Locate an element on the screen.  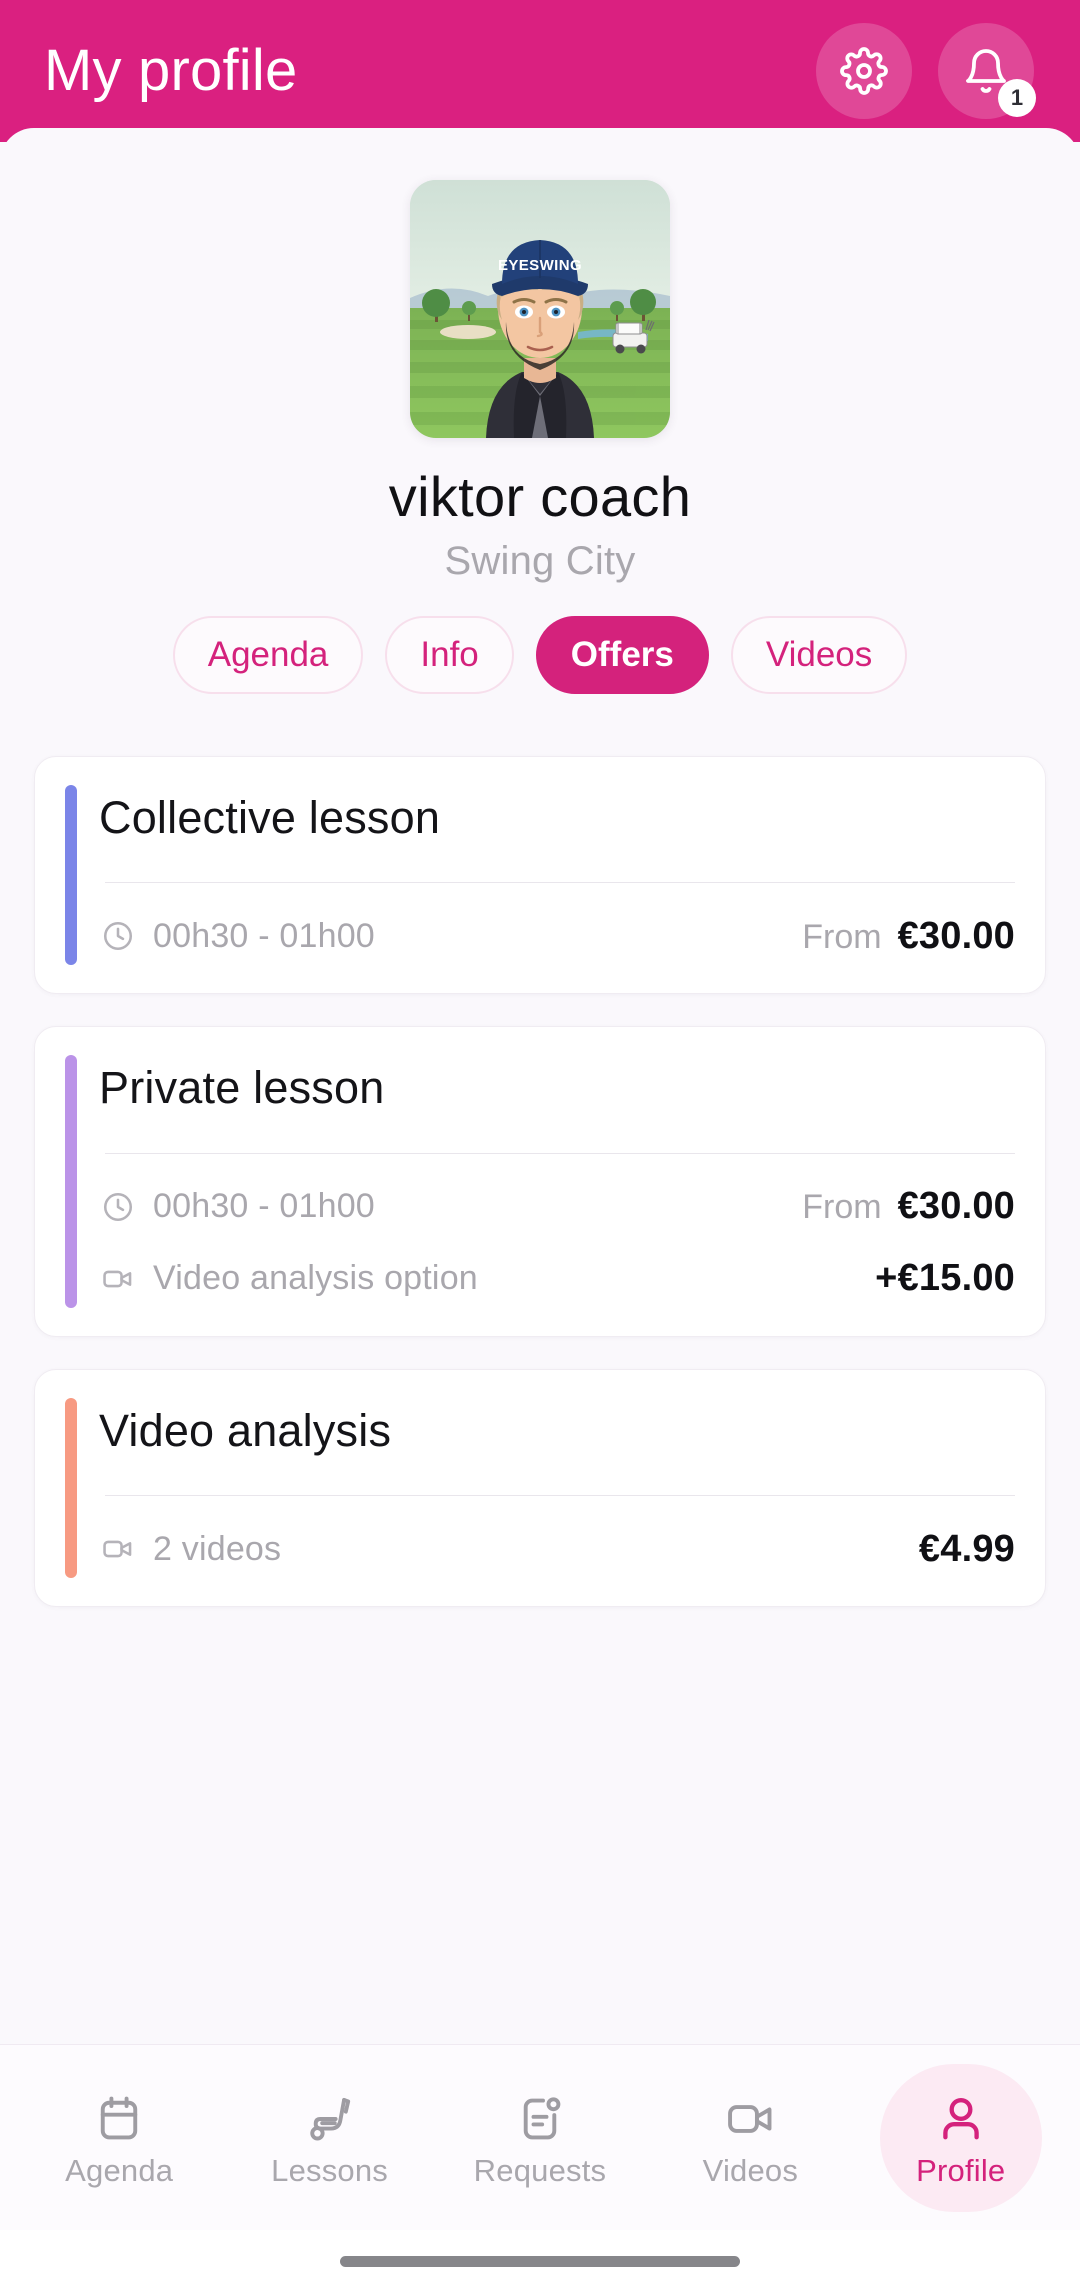
offer-rows: 2 videos €4.99 is located at coordinates (557, 1549).